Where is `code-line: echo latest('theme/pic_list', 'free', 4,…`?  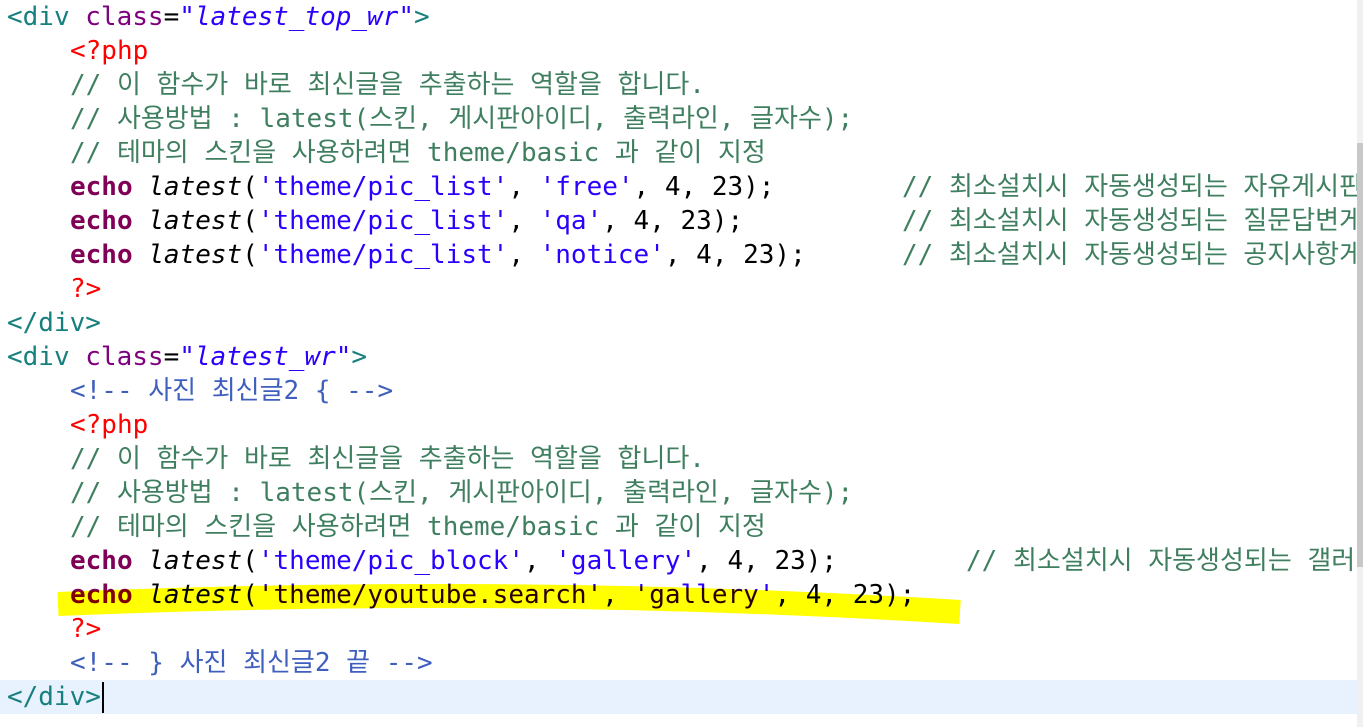
code-line: echo latest('theme/pic_list', 'free', 4,… is located at coordinates (681, 187).